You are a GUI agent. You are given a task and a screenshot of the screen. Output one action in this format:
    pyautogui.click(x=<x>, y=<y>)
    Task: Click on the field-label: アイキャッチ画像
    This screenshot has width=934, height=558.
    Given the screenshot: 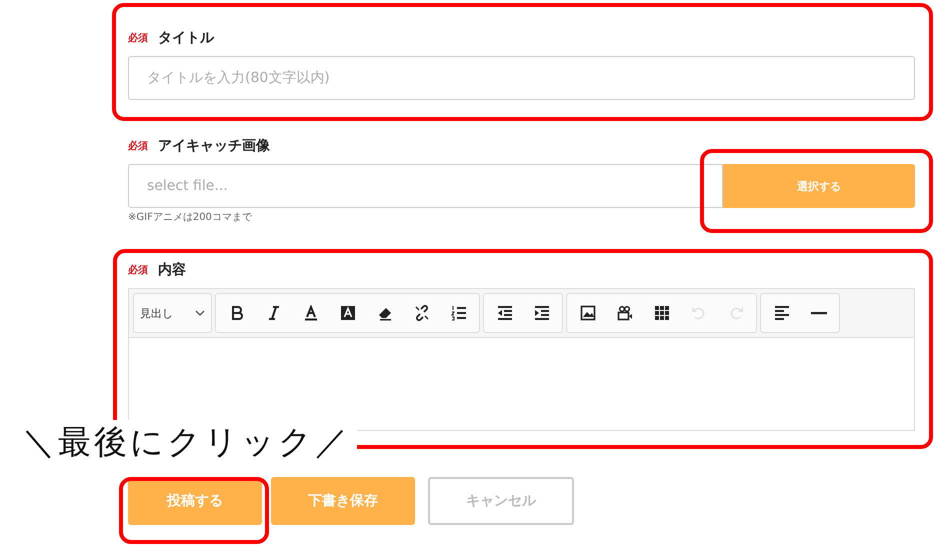 What is the action you would take?
    pyautogui.click(x=214, y=146)
    